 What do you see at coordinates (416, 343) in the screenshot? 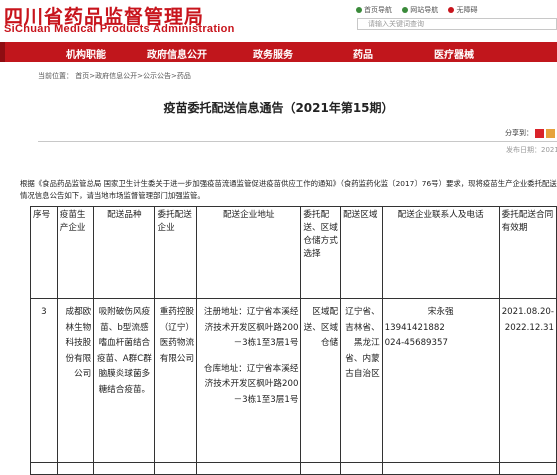
I see `contact-phone-2: 024-45689357` at bounding box center [416, 343].